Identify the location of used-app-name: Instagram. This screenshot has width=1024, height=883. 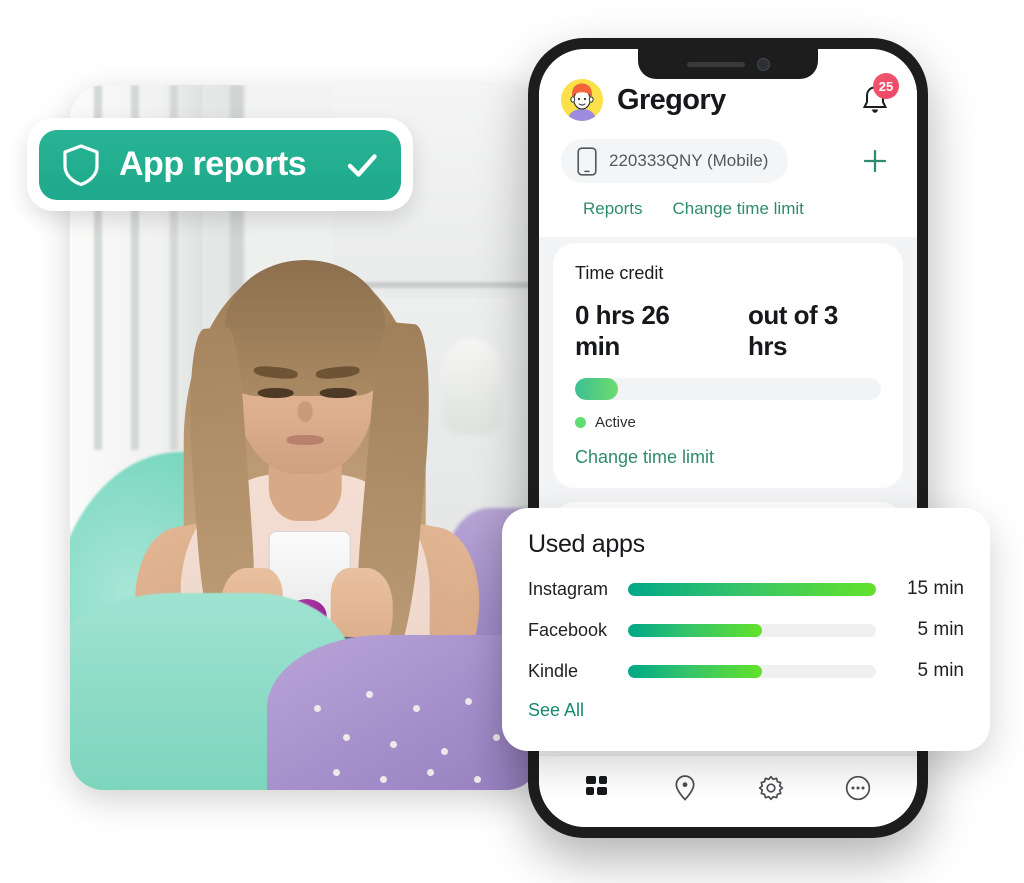
(568, 588).